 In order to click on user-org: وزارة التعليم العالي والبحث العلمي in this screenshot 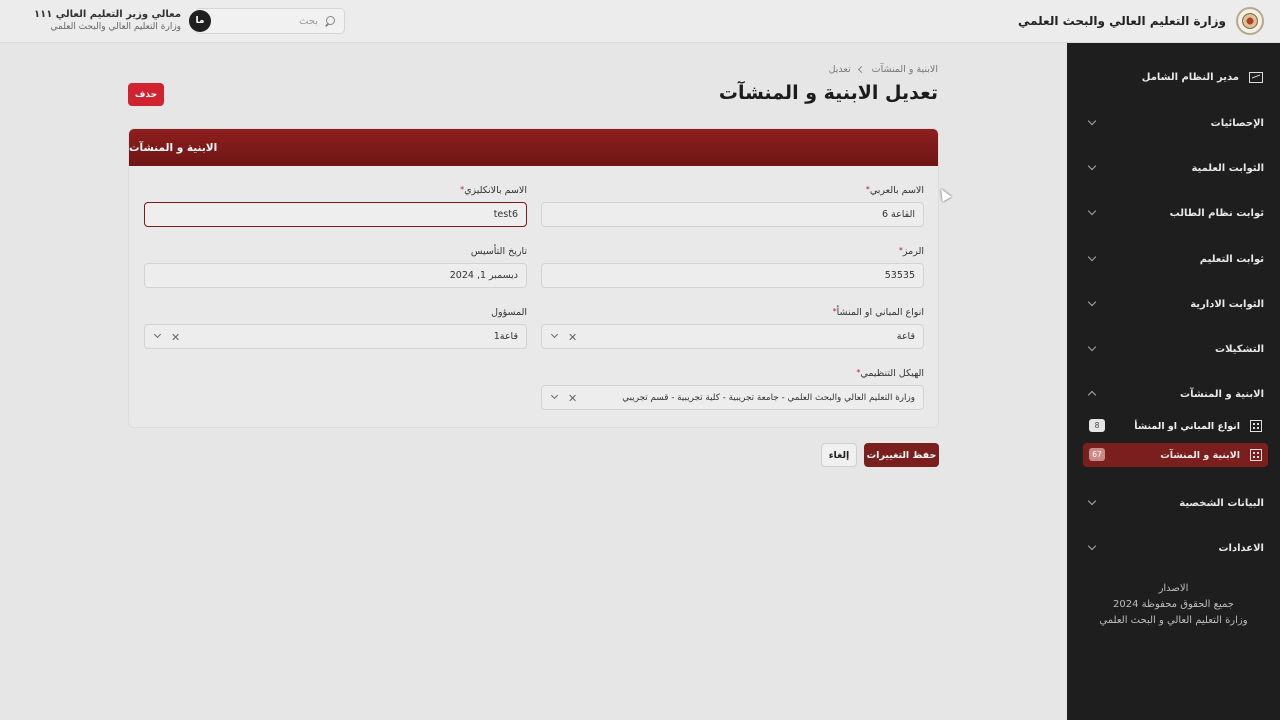, I will do `click(116, 27)`.